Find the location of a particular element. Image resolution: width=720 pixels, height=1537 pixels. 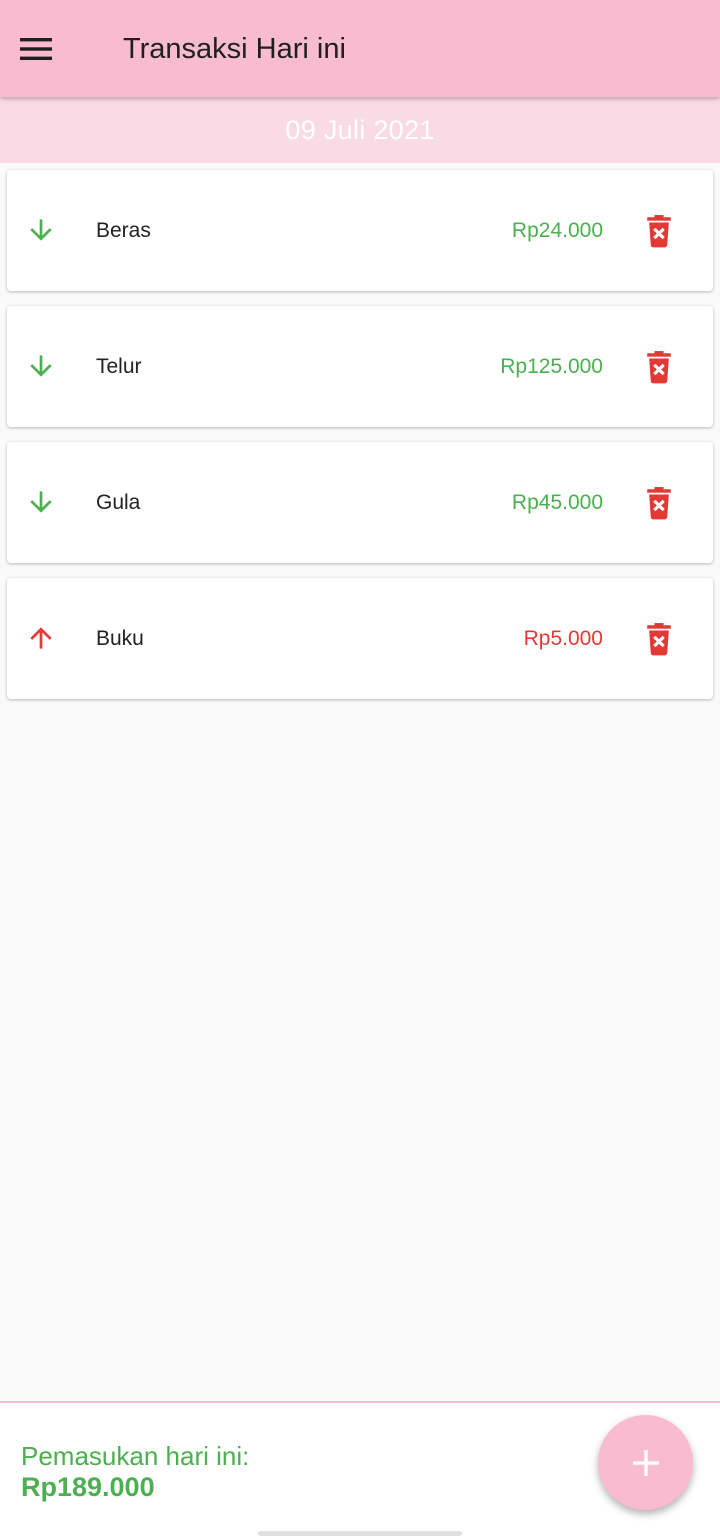

hamburger-menu-icon is located at coordinates (36, 49).